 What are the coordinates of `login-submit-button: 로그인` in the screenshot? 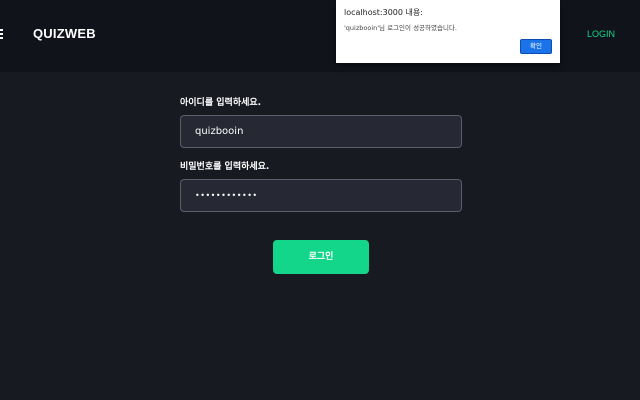 It's located at (321, 257).